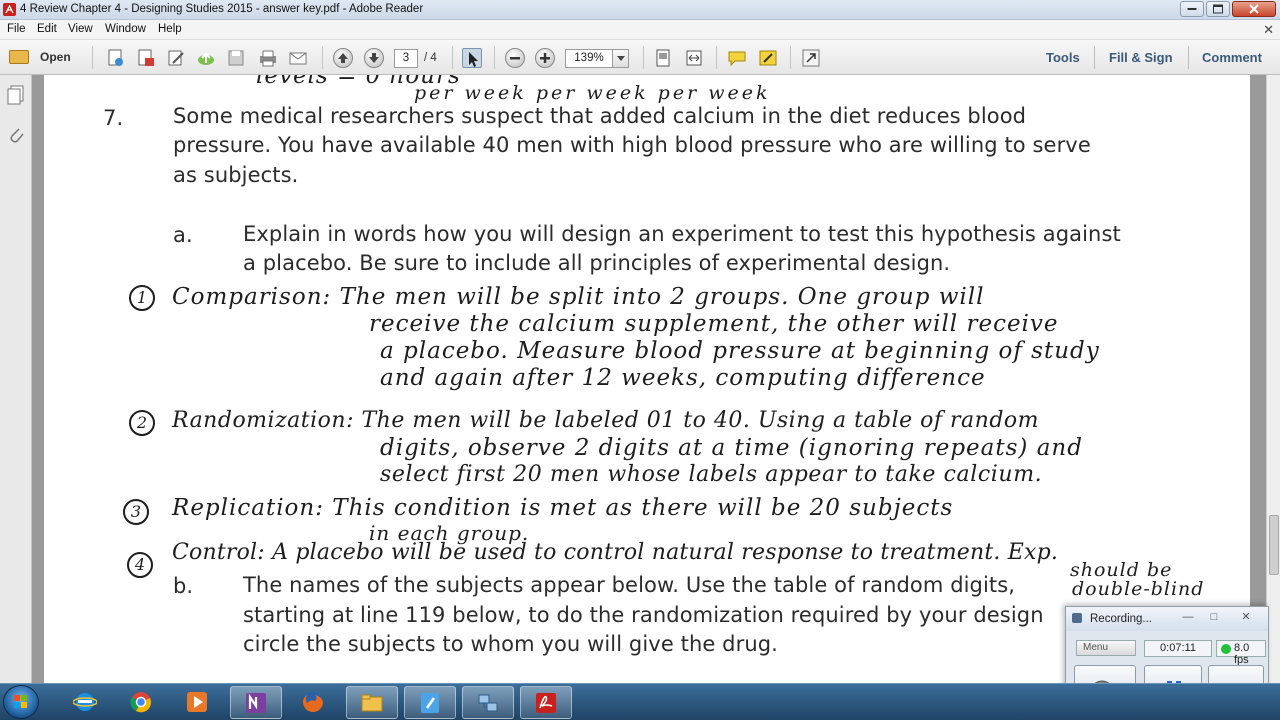 This screenshot has height=720, width=1280. What do you see at coordinates (430, 58) in the screenshot?
I see `page-total: / 4` at bounding box center [430, 58].